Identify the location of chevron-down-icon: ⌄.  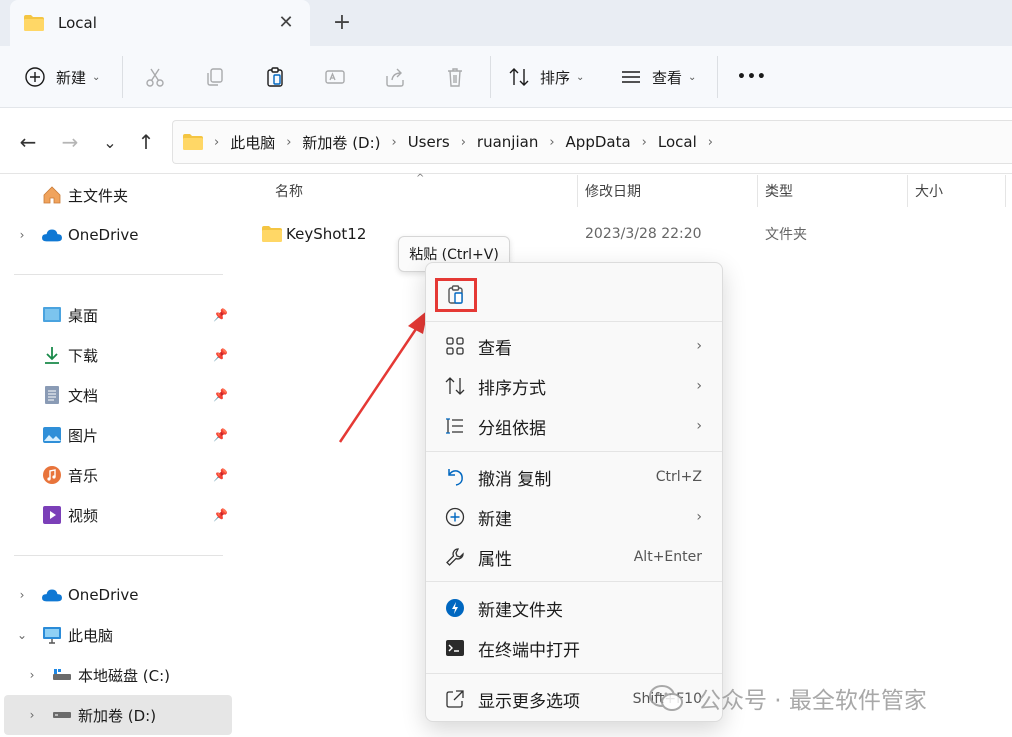
(22, 635).